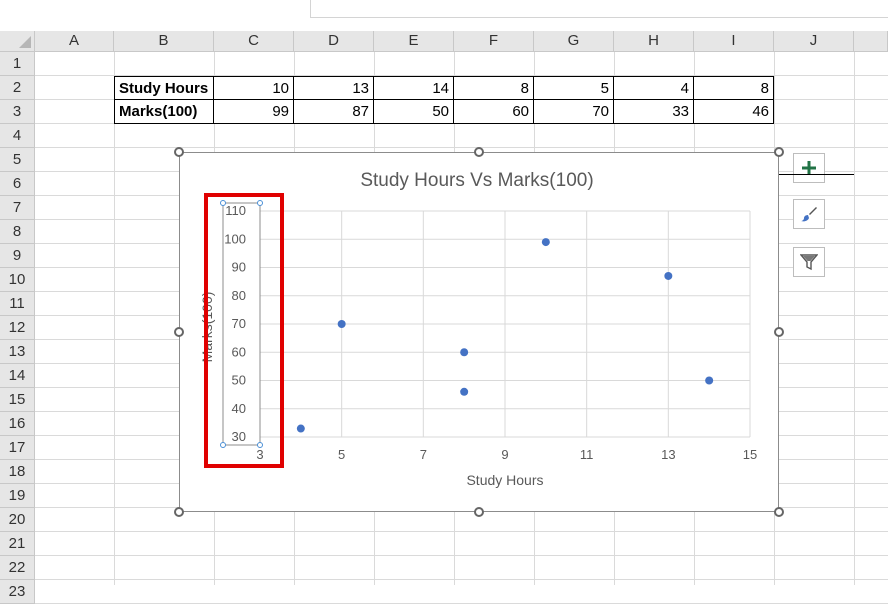 This screenshot has height=604, width=888. I want to click on marks-cell: 70, so click(574, 112).